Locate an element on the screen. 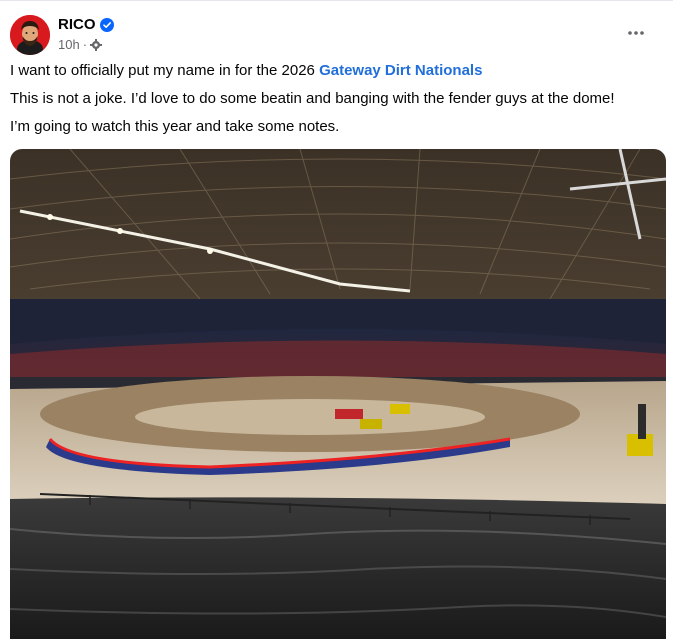 The width and height of the screenshot is (673, 639). post-meta: 10h · is located at coordinates (80, 44).